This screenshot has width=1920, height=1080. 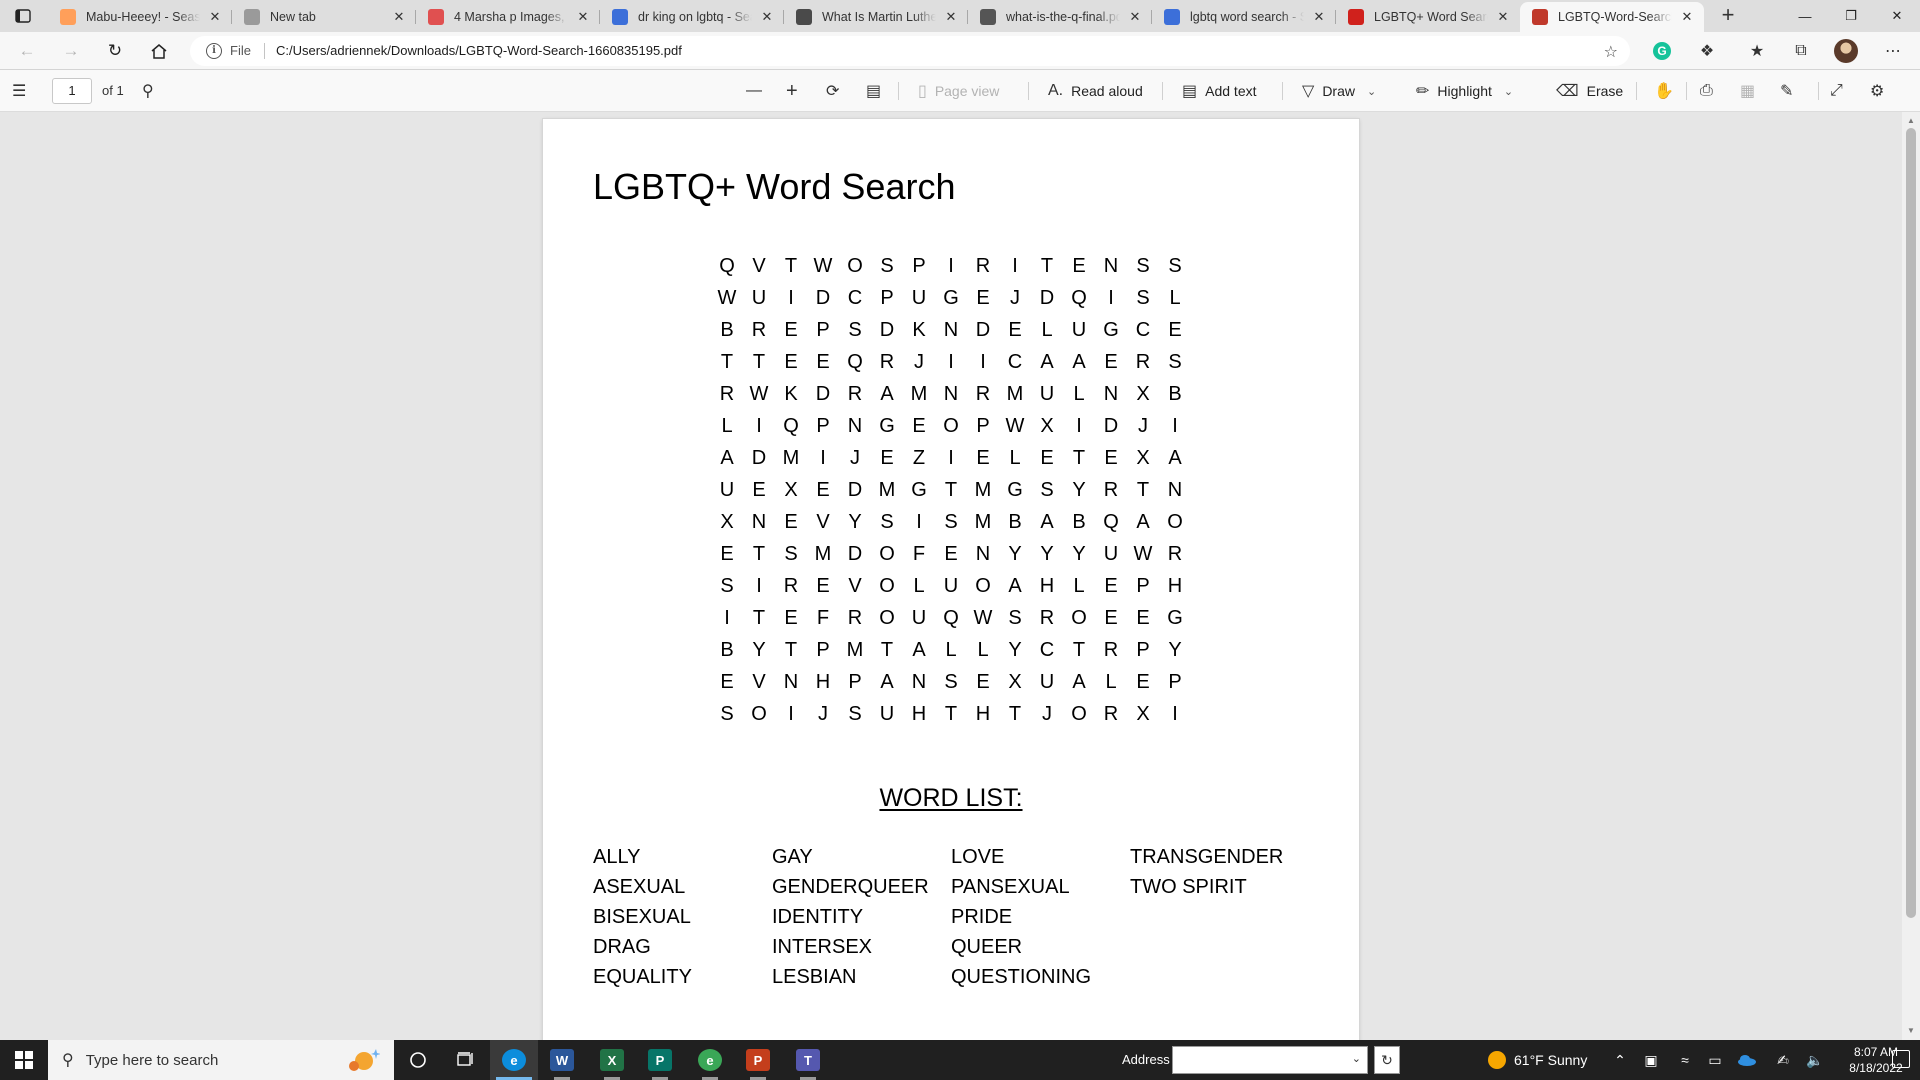 What do you see at coordinates (1685, 1060) in the screenshot?
I see `network-wifi-icon: ≈` at bounding box center [1685, 1060].